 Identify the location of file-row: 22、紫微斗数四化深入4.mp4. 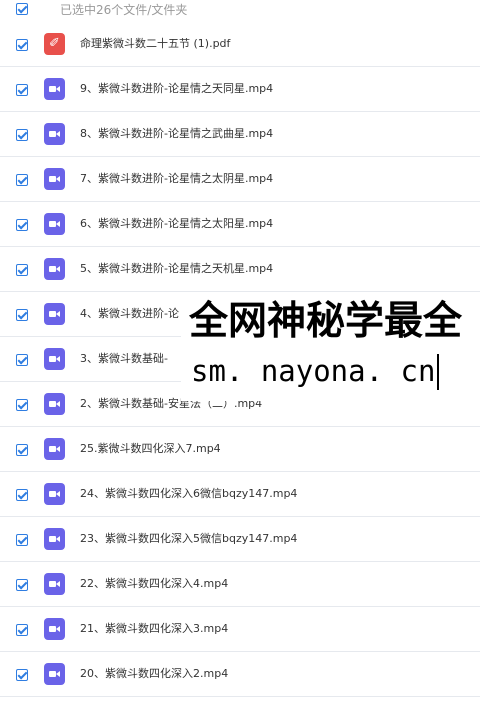
(240, 584).